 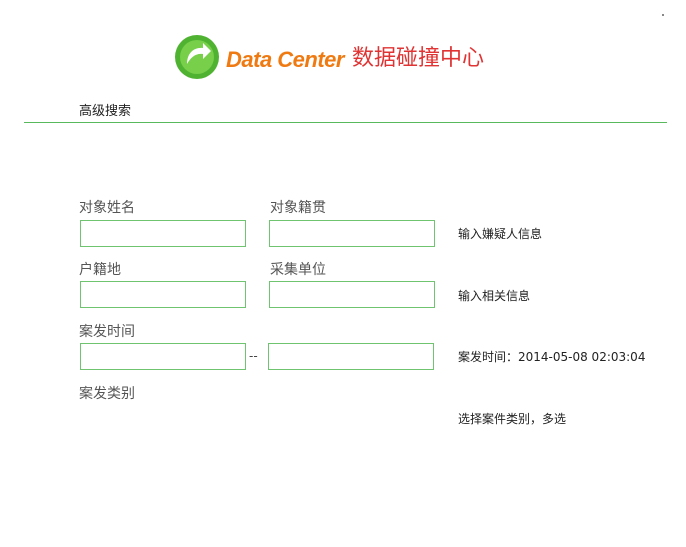 I want to click on case-category-label: 案发类别, so click(x=107, y=394).